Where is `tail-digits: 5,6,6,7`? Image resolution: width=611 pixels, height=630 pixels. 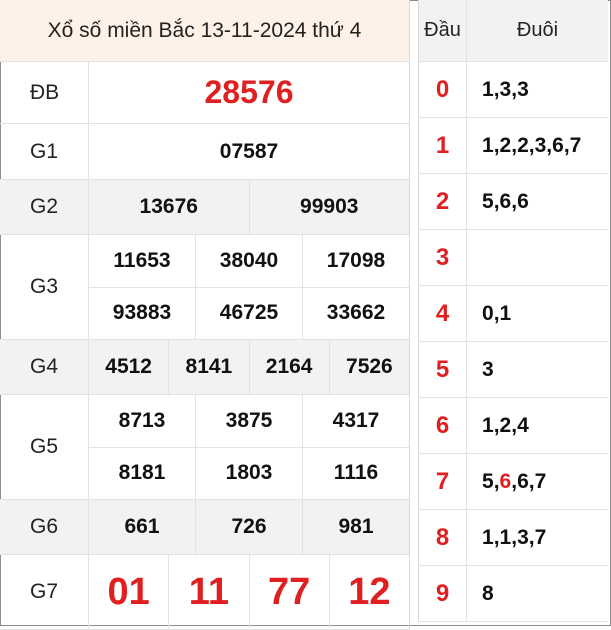
tail-digits: 5,6,6,7 is located at coordinates (514, 481).